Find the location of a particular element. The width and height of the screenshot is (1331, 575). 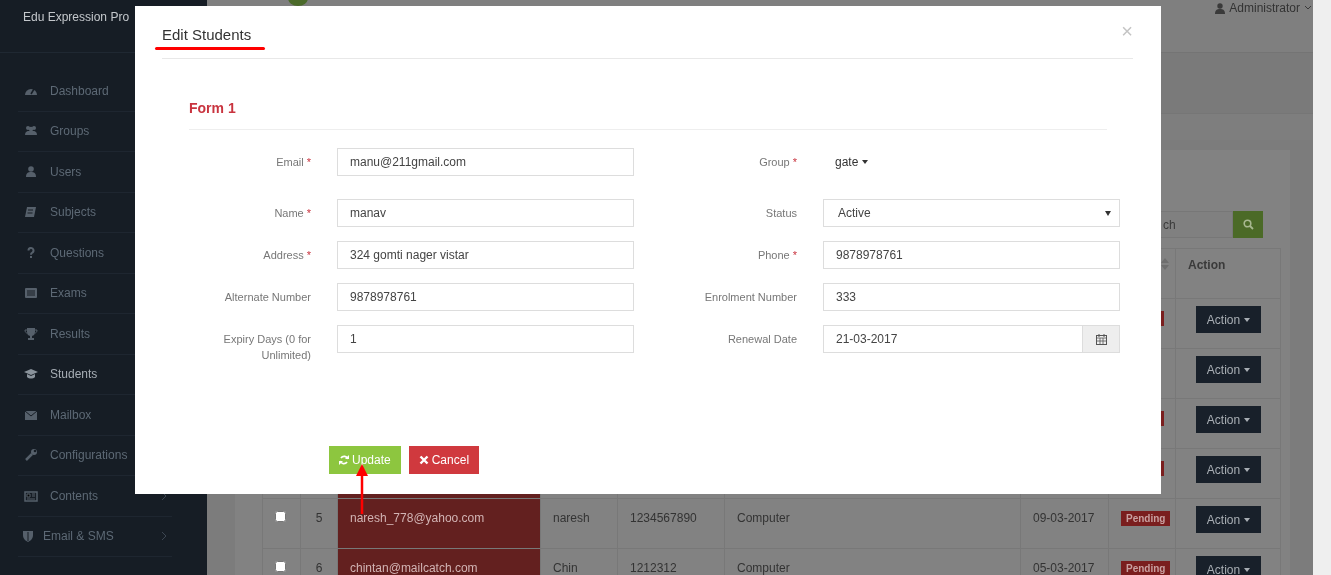

date-cell: 09-03-2017 is located at coordinates (1064, 518).